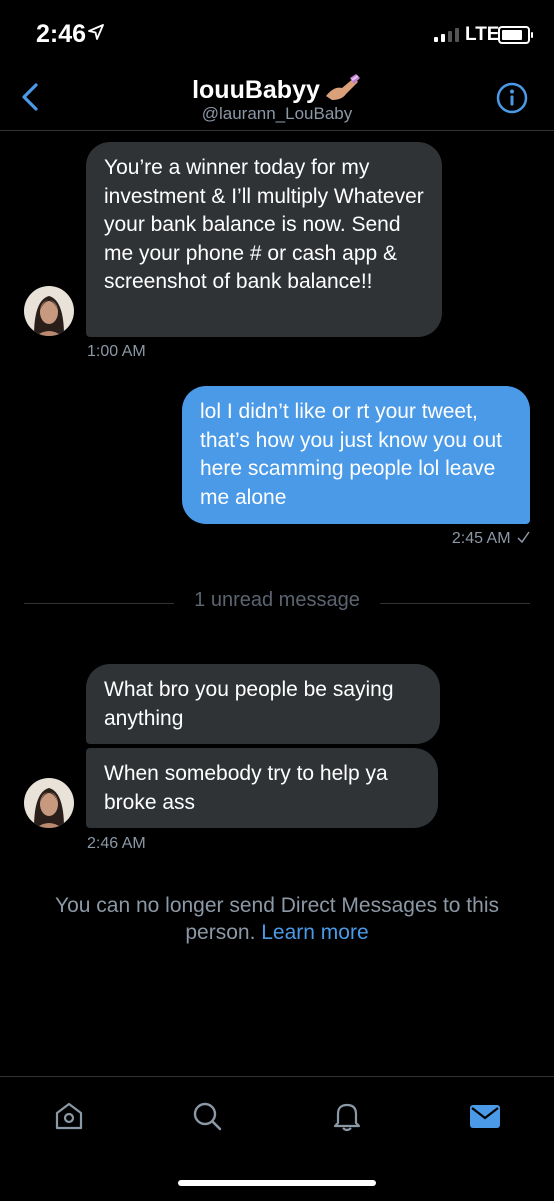 The height and width of the screenshot is (1201, 554). I want to click on conversation-header: louuBabyy @laurann_LouBaby, so click(277, 98).